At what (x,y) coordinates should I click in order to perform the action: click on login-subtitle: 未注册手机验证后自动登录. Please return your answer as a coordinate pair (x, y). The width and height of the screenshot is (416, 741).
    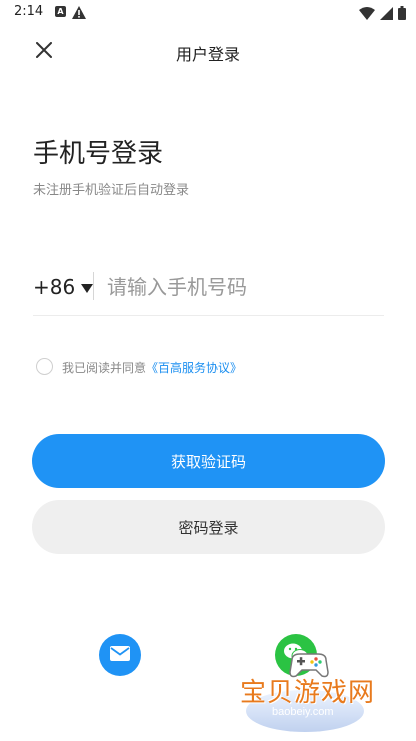
    Looking at the image, I should click on (111, 190).